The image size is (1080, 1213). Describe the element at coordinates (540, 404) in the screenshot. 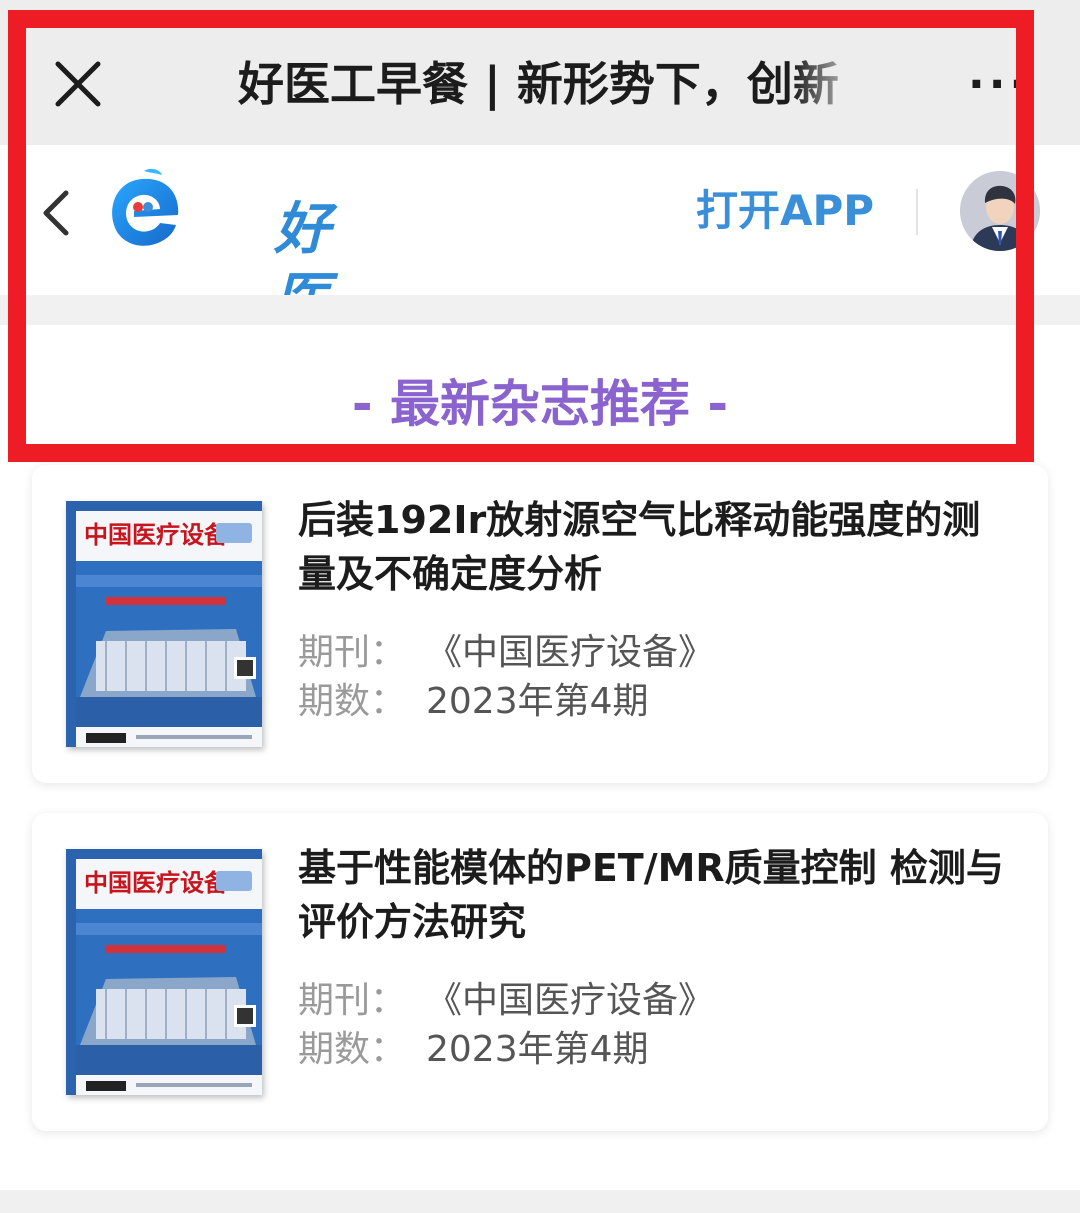

I see `section-title: - 最新杂志推荐 -` at that location.